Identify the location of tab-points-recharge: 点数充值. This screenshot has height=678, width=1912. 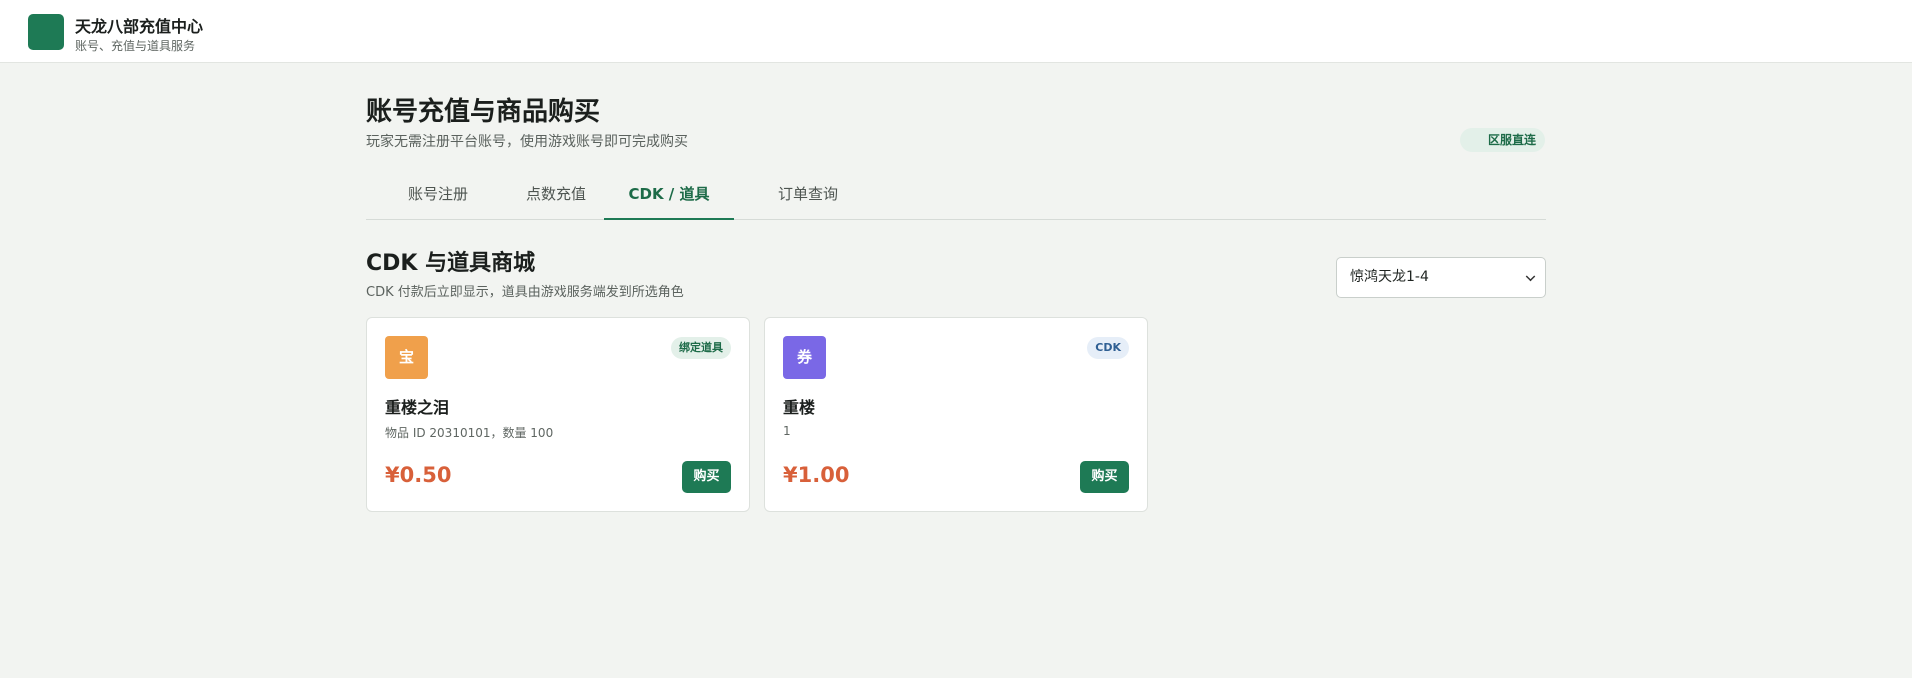
(556, 197).